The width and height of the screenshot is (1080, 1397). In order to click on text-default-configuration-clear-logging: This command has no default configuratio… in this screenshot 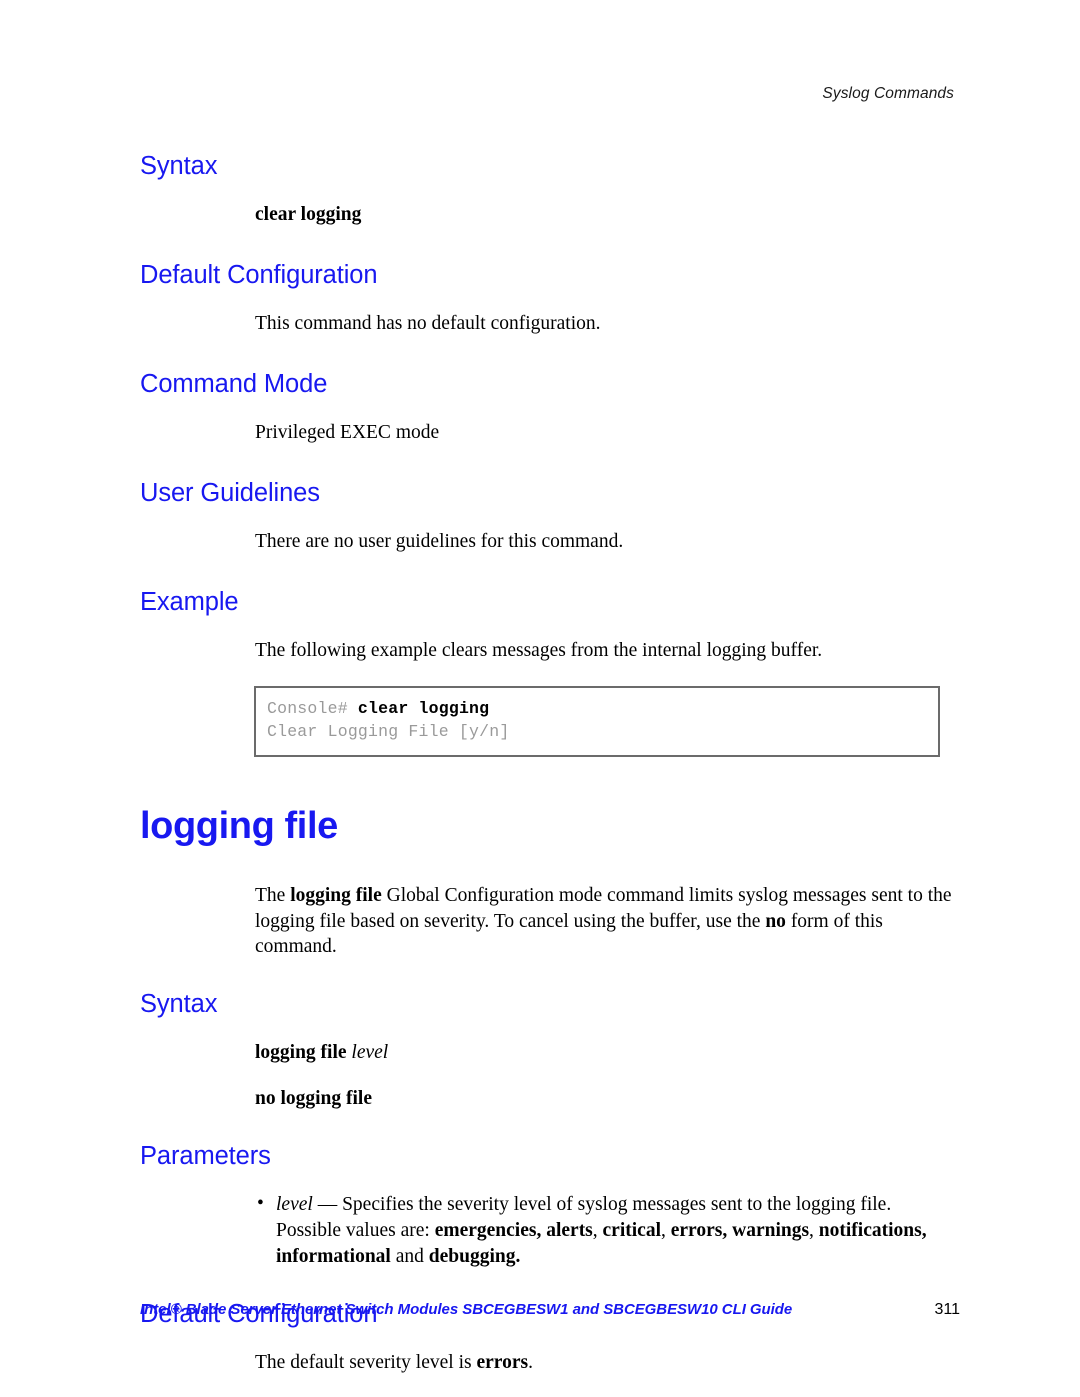, I will do `click(428, 324)`.